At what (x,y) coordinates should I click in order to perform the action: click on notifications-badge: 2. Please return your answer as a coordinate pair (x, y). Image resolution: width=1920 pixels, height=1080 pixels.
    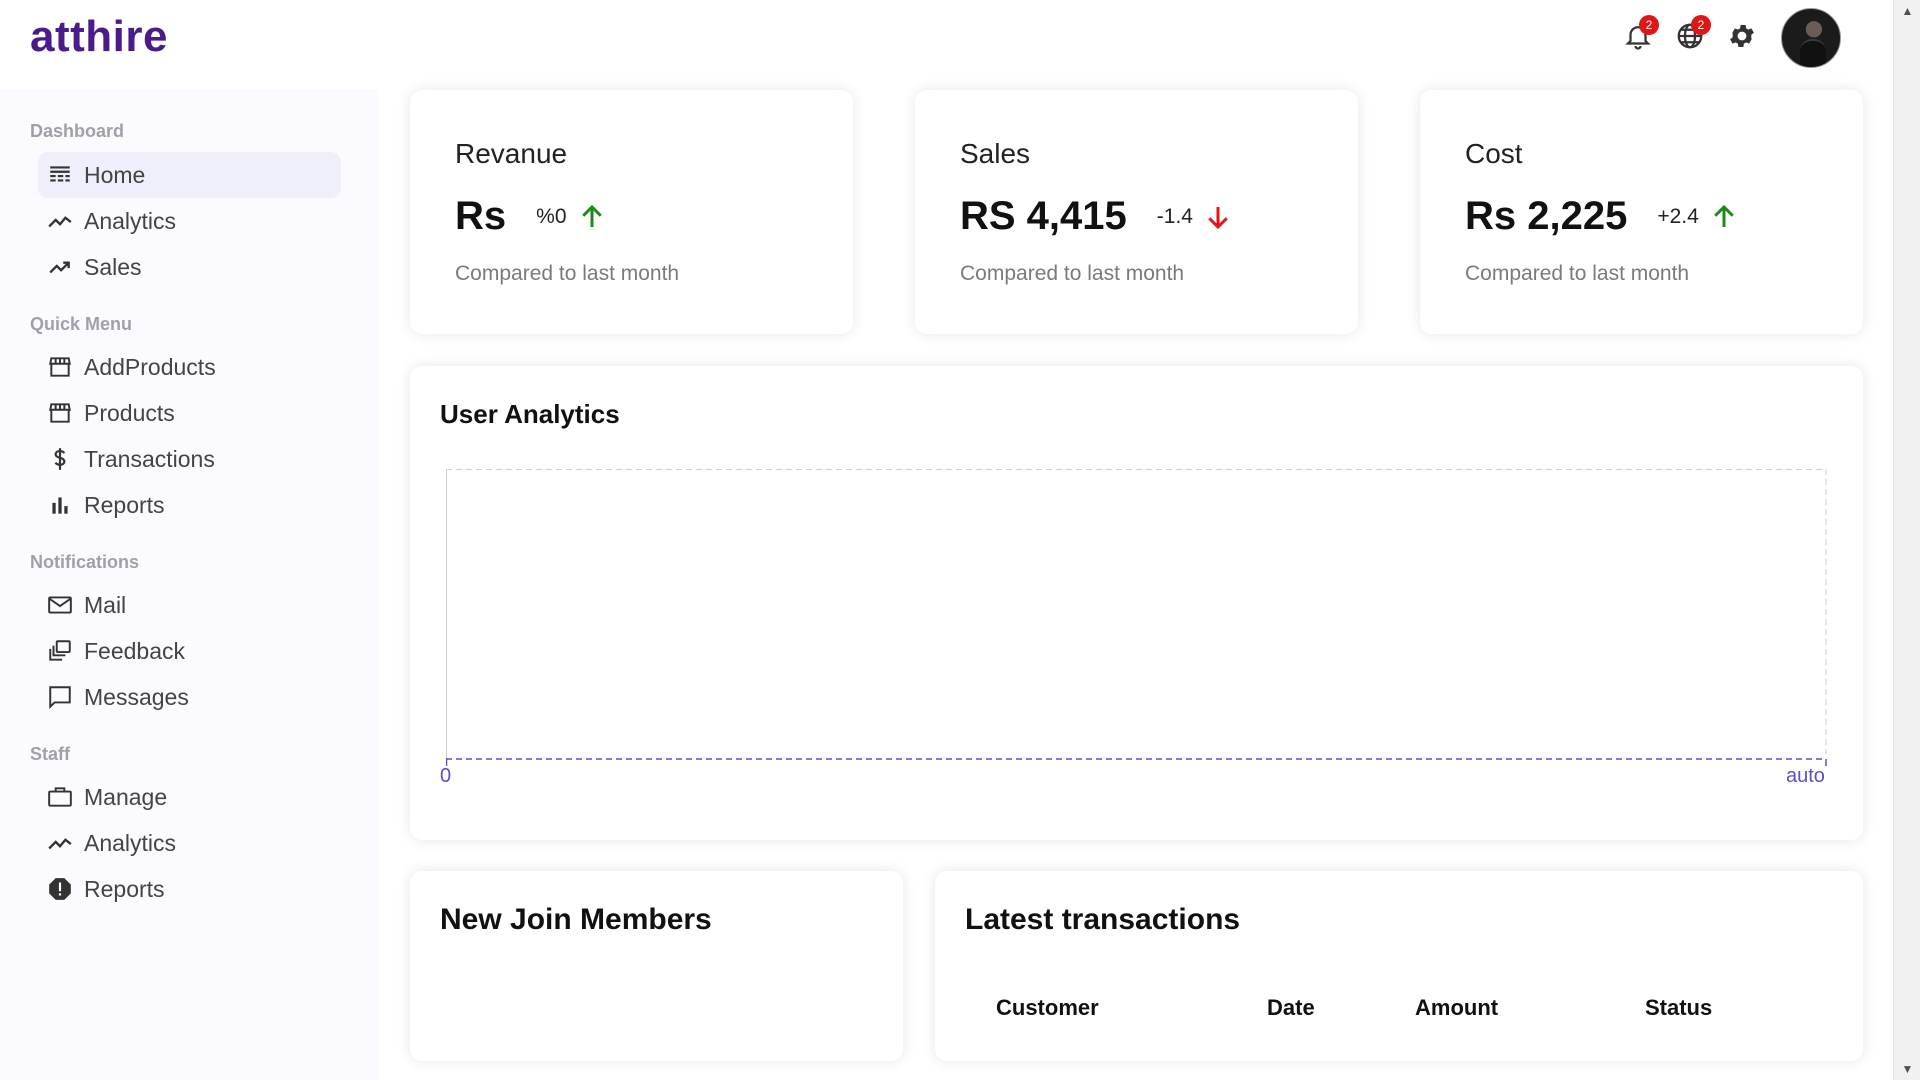
    Looking at the image, I should click on (1649, 25).